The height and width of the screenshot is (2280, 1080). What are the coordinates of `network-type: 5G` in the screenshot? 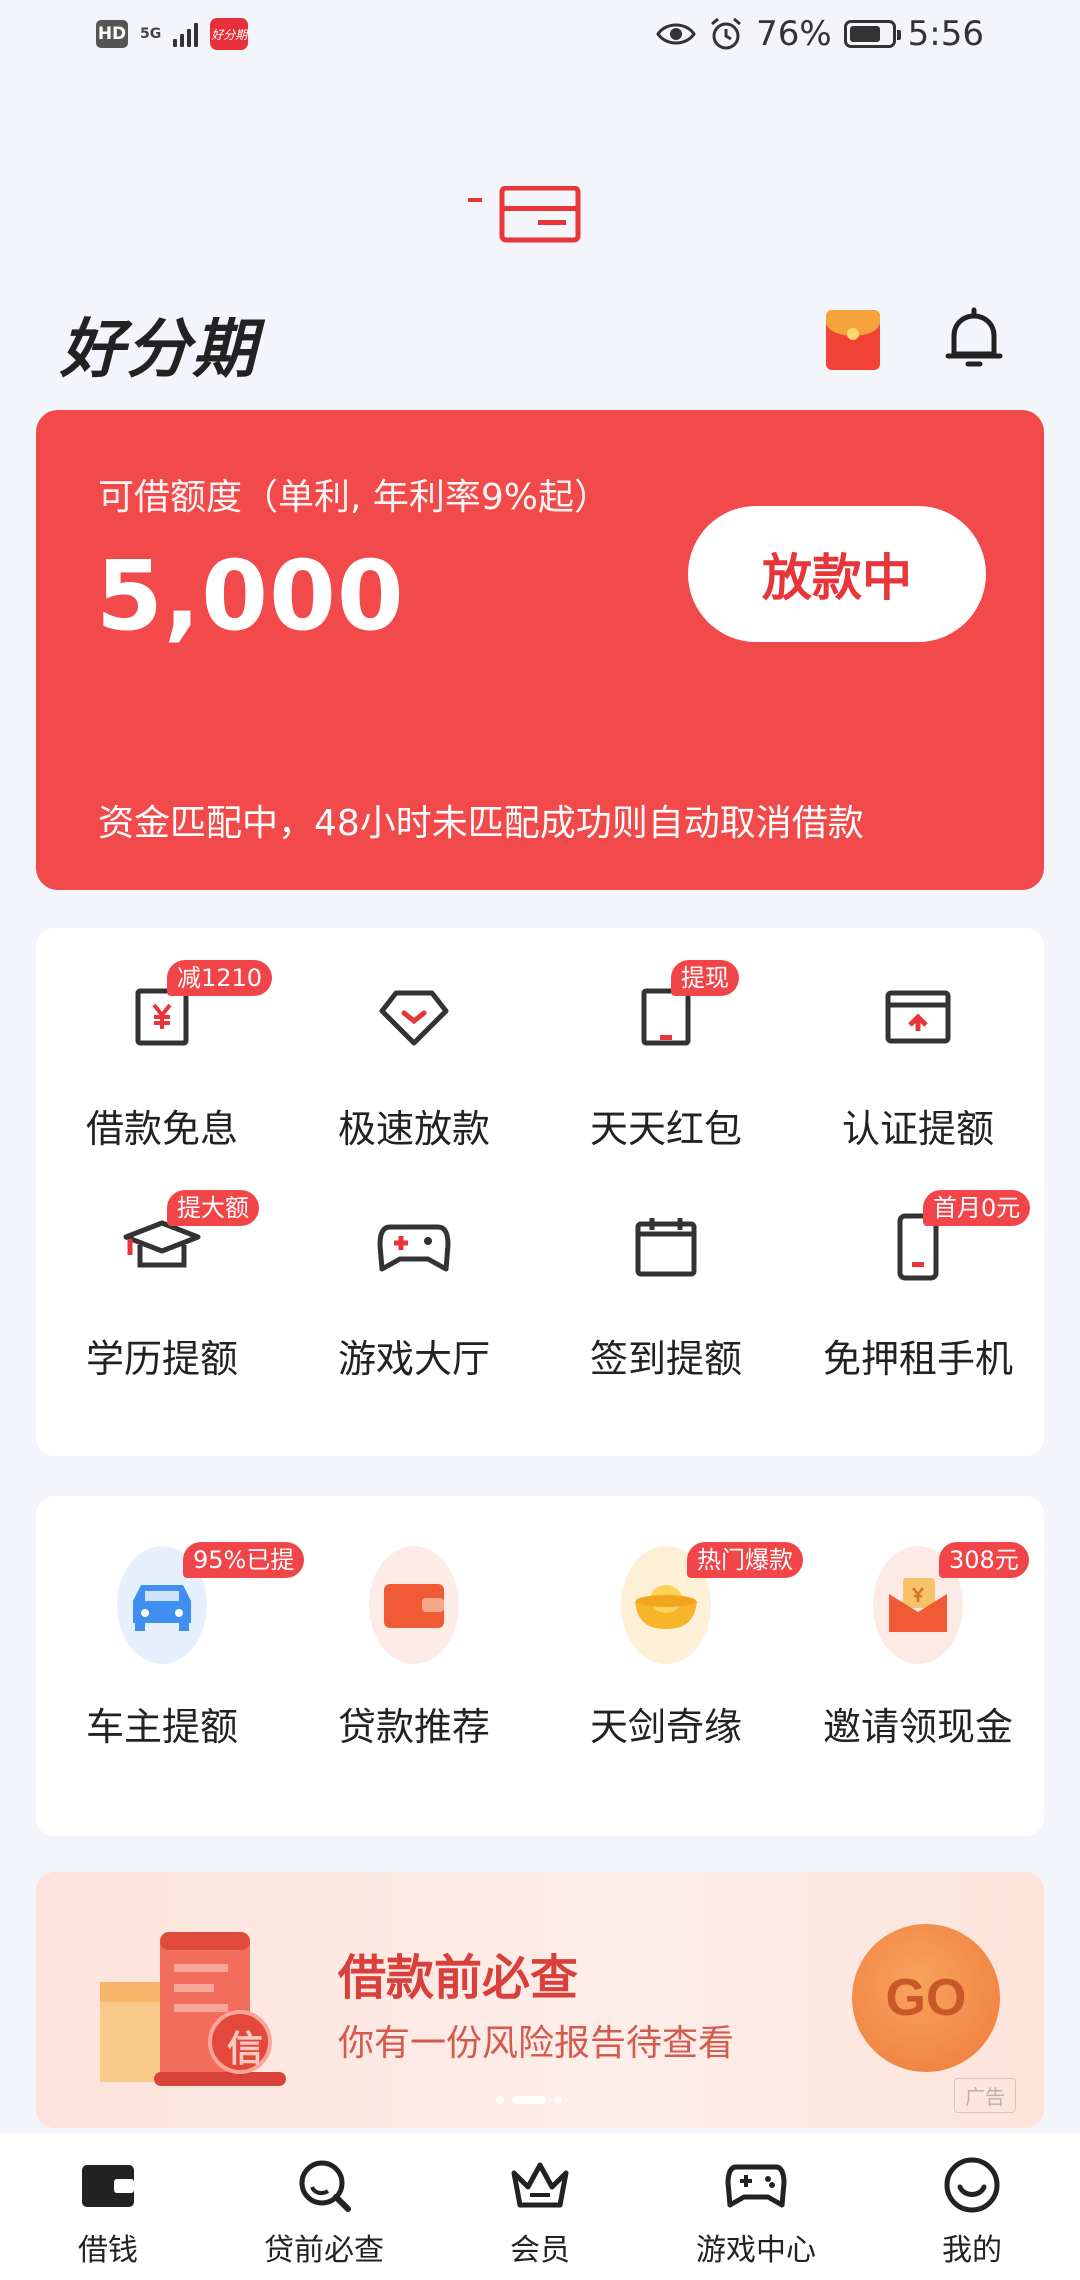 It's located at (151, 34).